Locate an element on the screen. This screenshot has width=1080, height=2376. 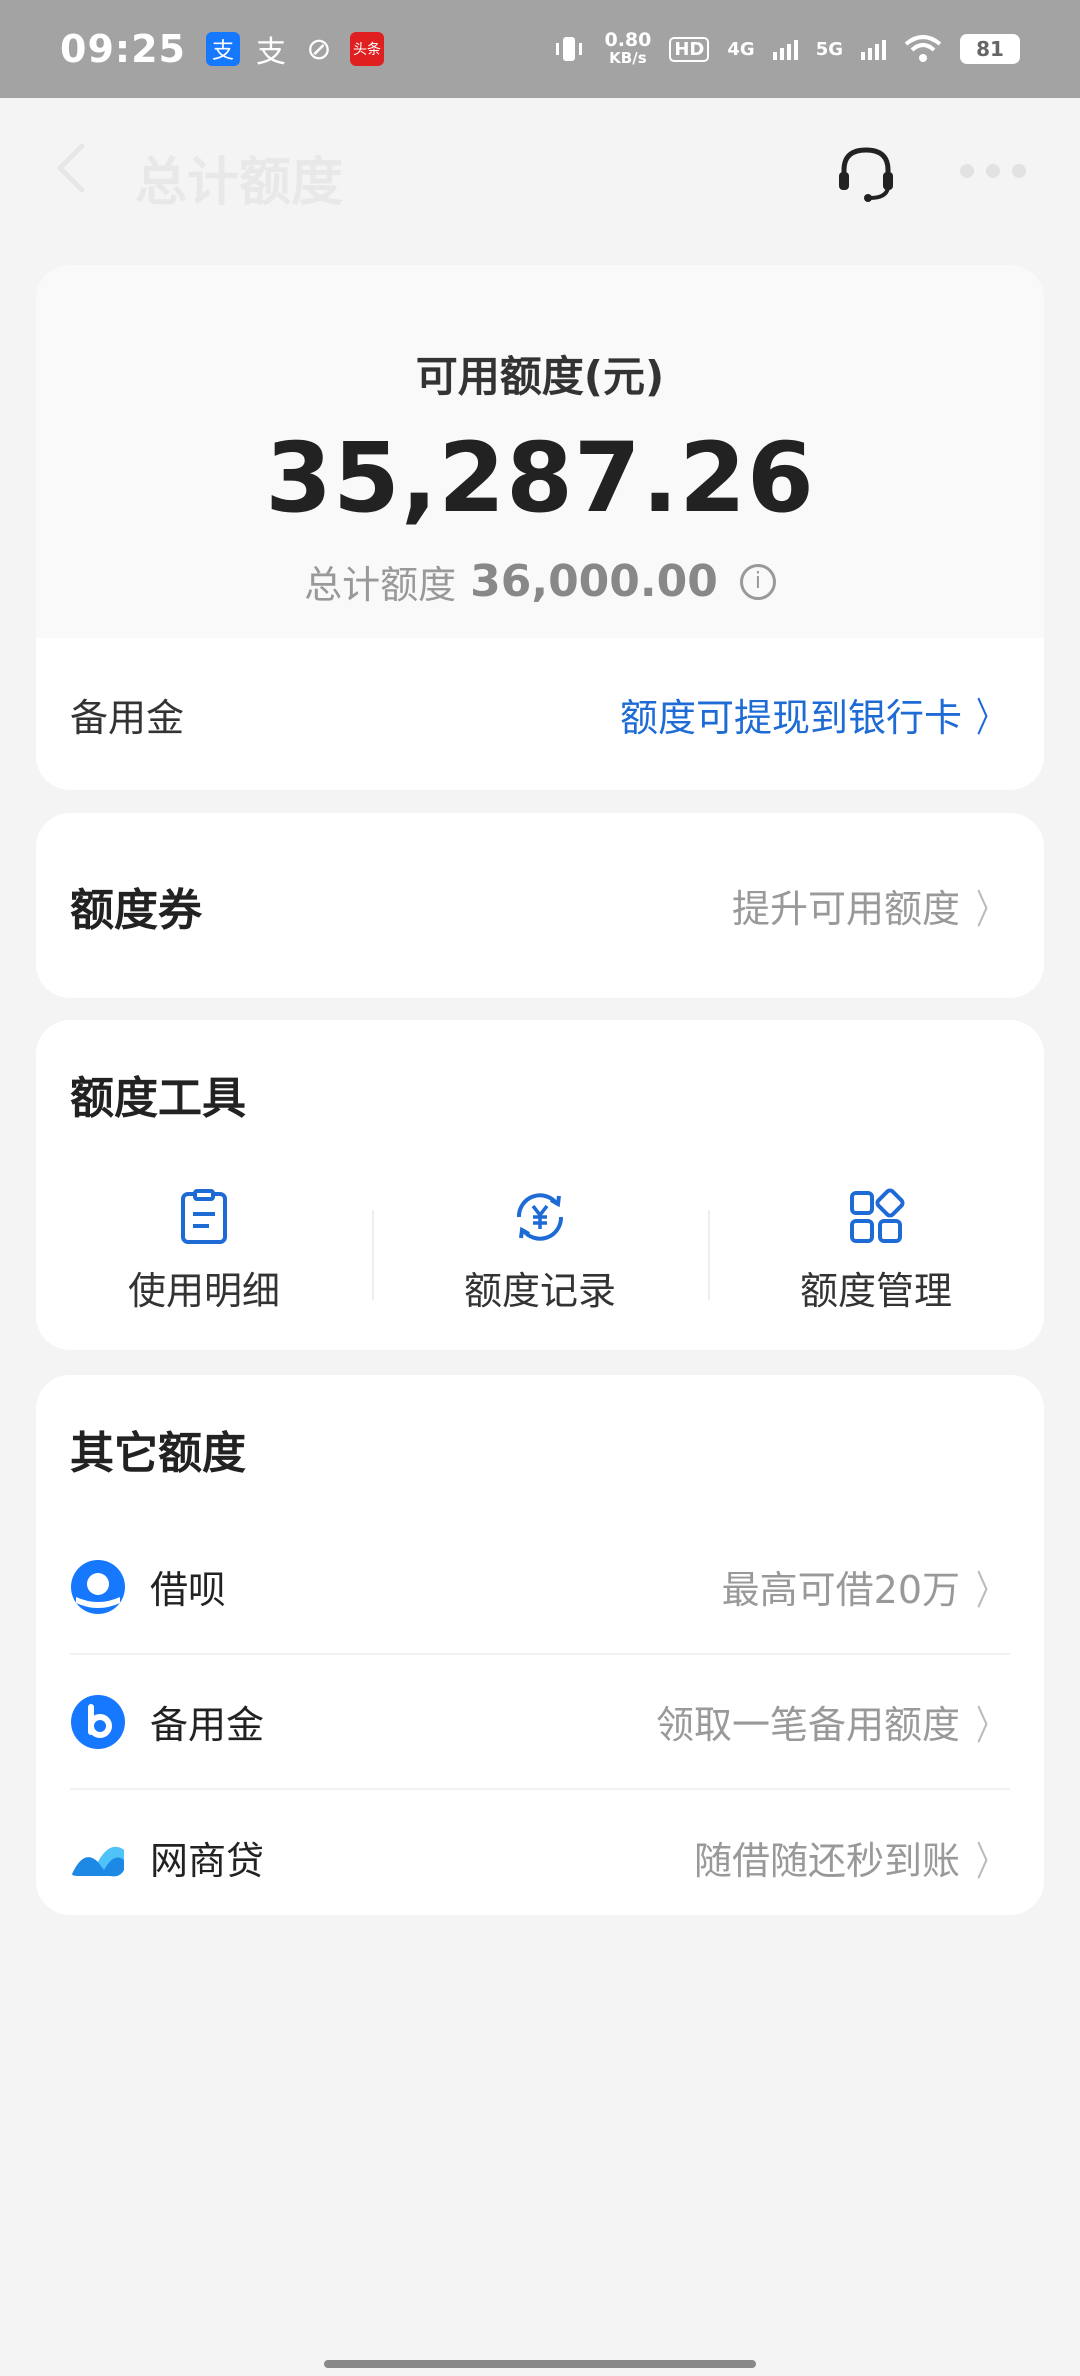
raise-limit-link: 提升可用额度 〉 is located at coordinates (871, 906).